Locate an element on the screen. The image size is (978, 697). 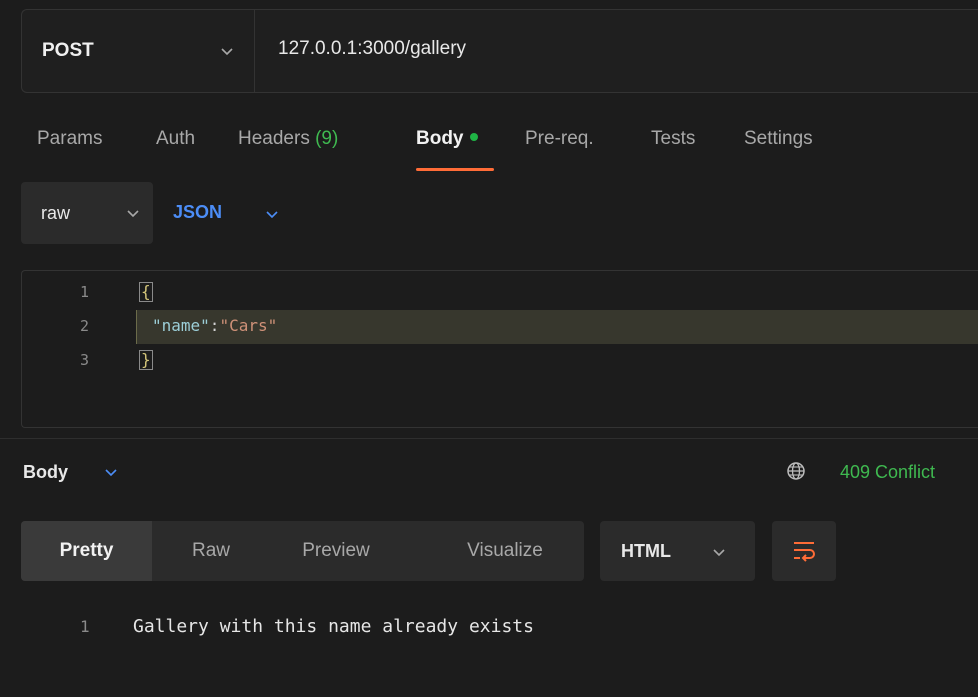
wrap-lines-button is located at coordinates (804, 551).